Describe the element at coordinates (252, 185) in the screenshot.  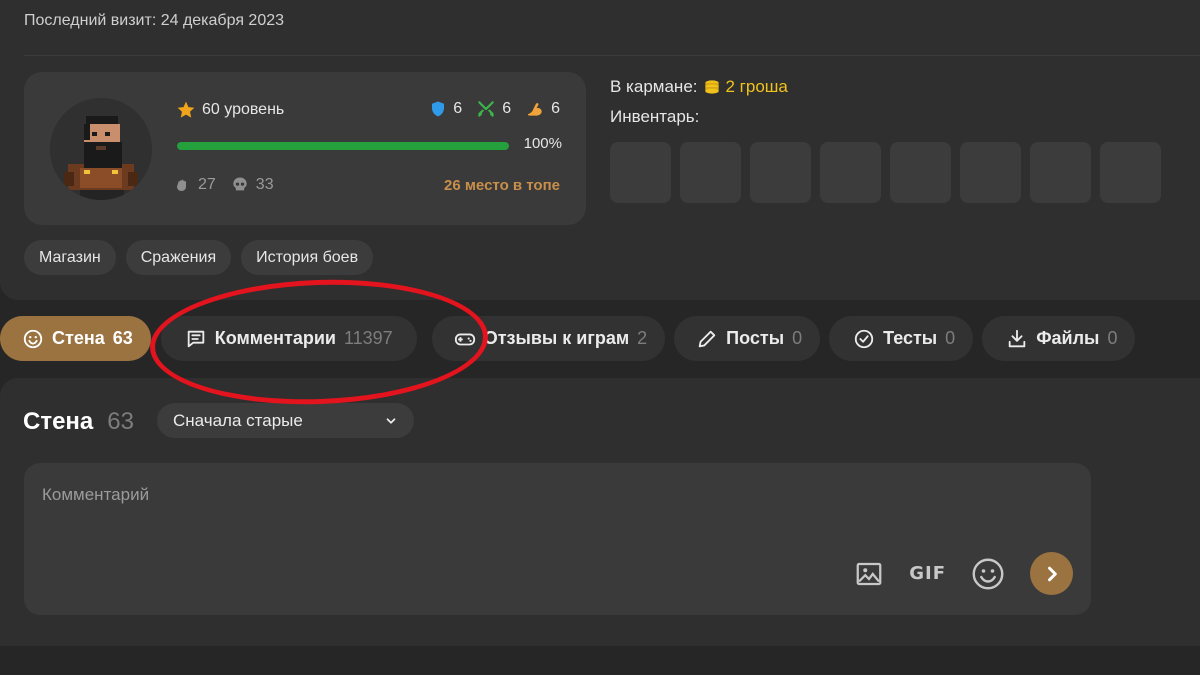
I see `deaths-stat: 33` at that location.